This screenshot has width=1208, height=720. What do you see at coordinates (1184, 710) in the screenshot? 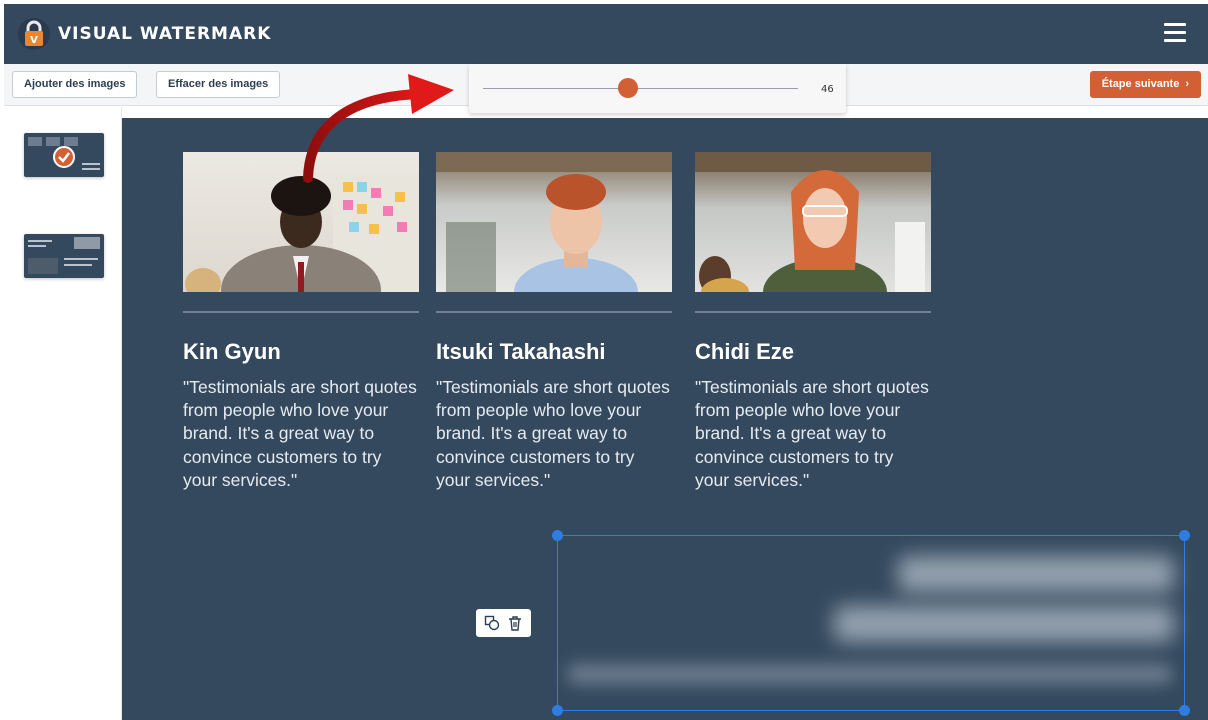
I see `resize-handle-bottom-right` at bounding box center [1184, 710].